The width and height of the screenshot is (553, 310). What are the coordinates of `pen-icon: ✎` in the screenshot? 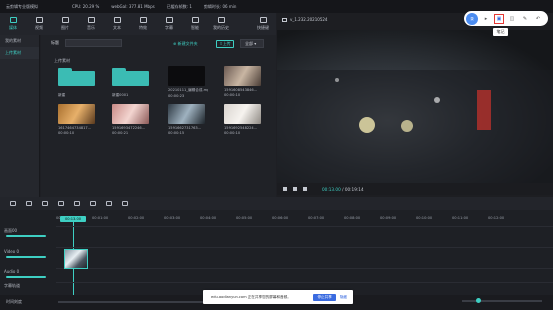 It's located at (525, 19).